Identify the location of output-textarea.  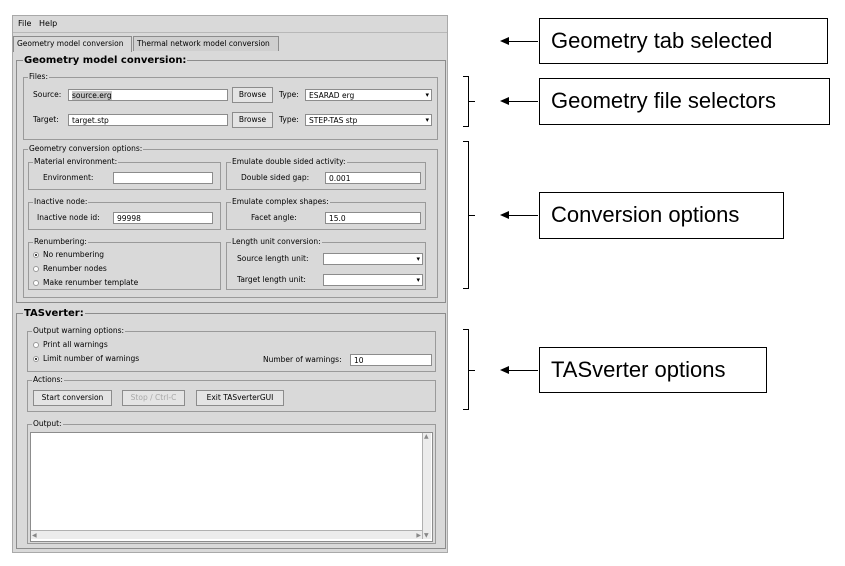
(231, 487).